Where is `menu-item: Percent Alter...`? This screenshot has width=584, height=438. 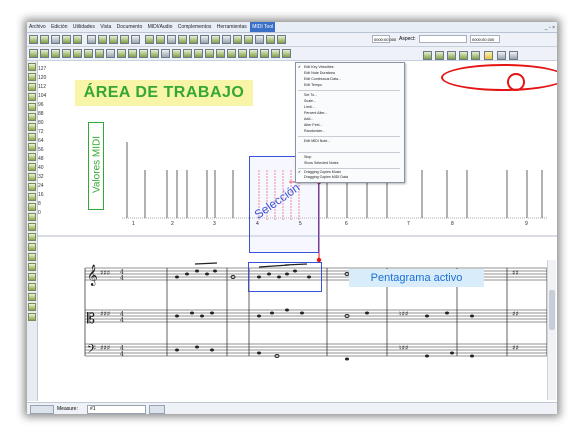 menu-item: Percent Alter... is located at coordinates (315, 113).